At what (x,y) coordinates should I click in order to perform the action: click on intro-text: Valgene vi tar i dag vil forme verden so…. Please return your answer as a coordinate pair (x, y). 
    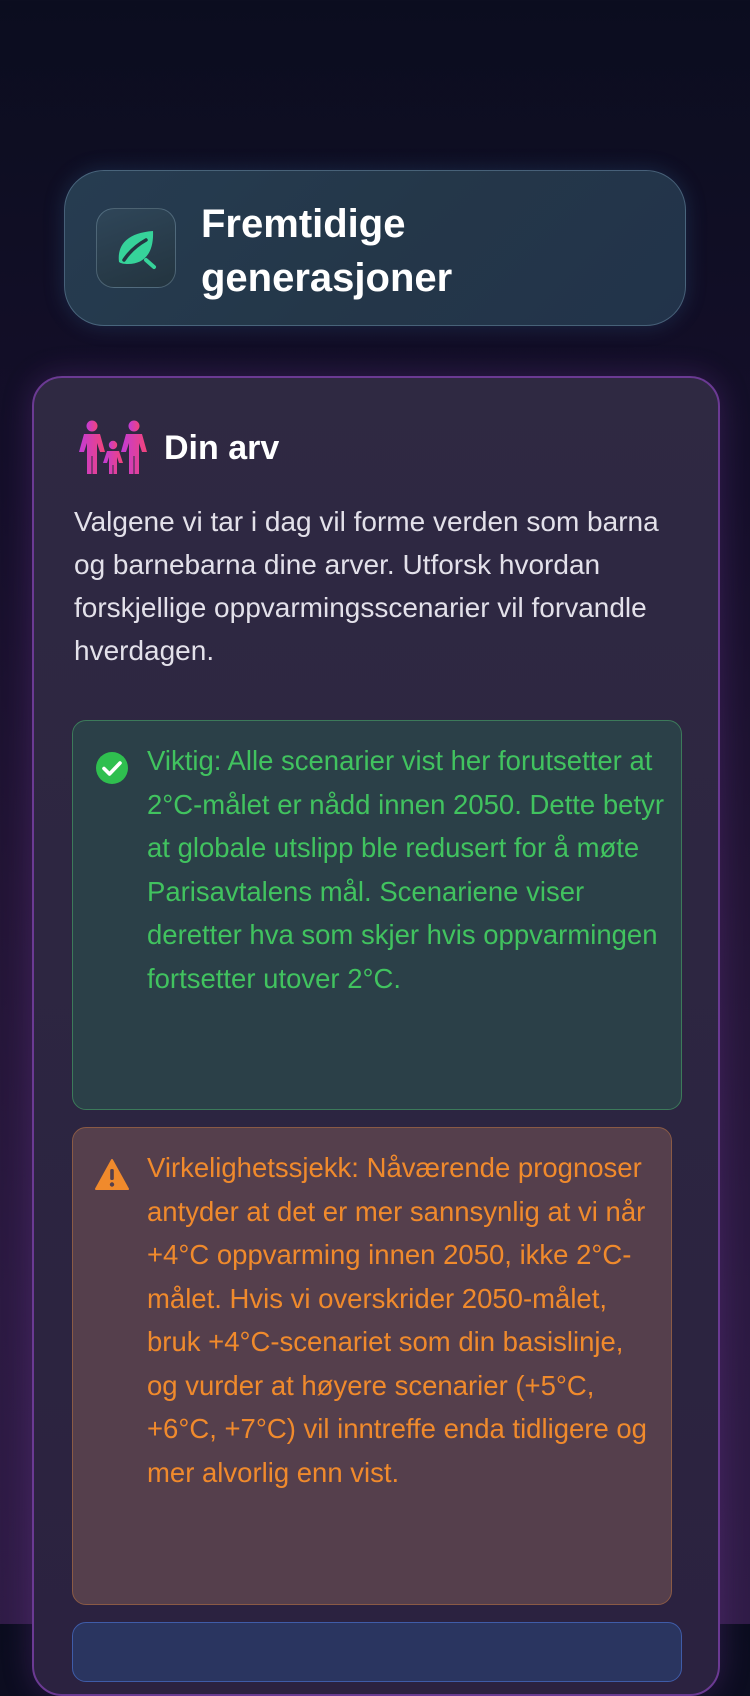
    Looking at the image, I should click on (366, 586).